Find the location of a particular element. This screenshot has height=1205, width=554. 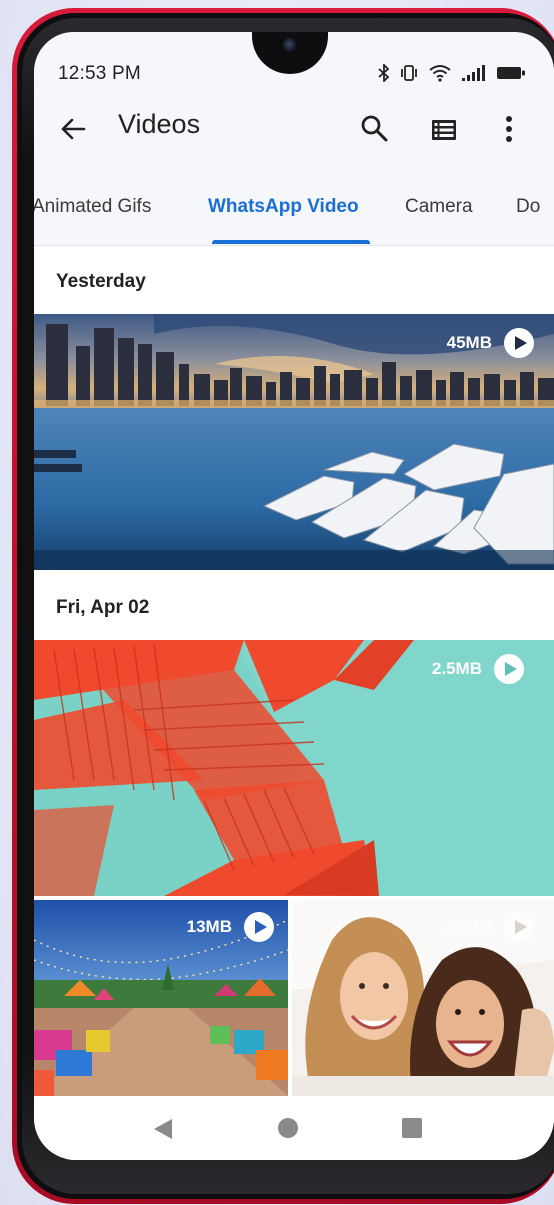

wifi-icon is located at coordinates (440, 73).